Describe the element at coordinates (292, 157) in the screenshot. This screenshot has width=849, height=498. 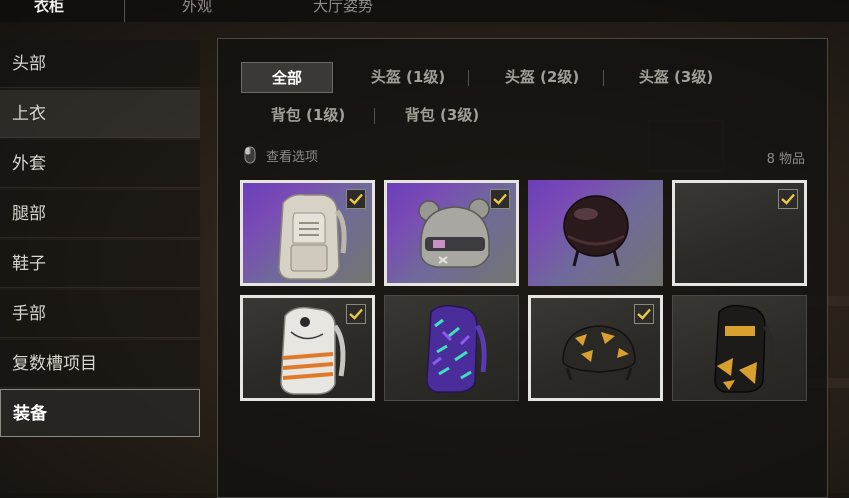
I see `view-options-label: 查看选项` at that location.